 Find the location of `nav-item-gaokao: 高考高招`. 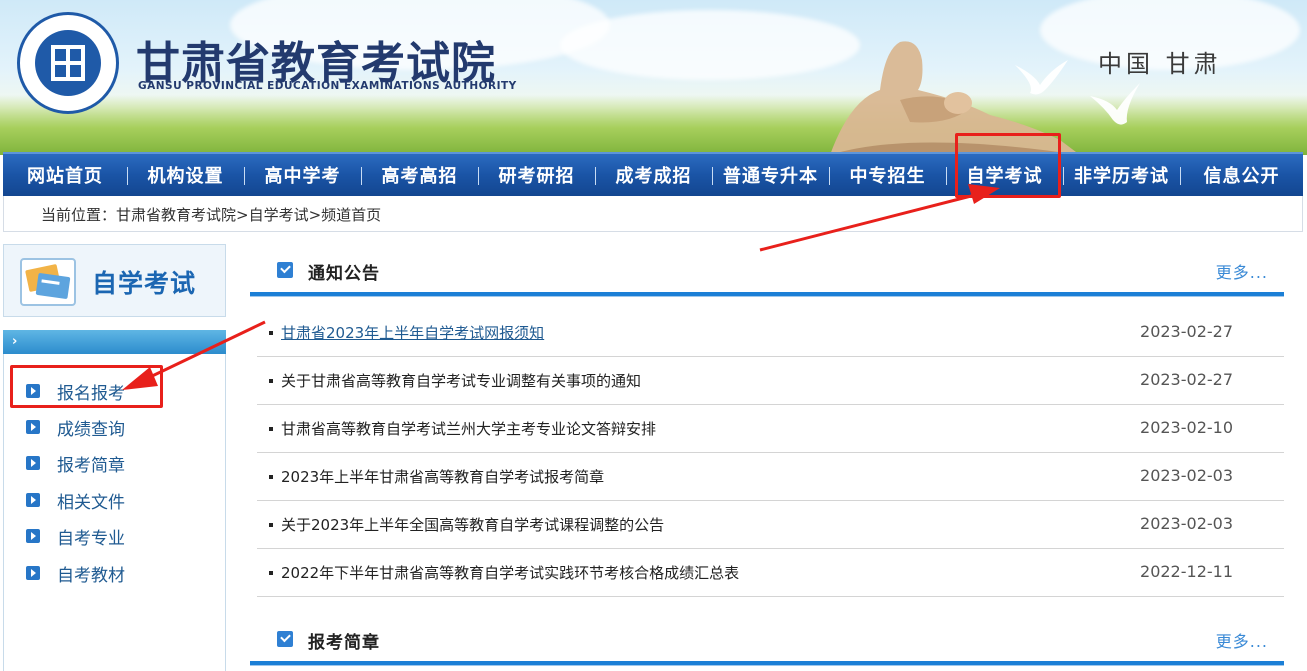

nav-item-gaokao: 高考高招 is located at coordinates (419, 175).